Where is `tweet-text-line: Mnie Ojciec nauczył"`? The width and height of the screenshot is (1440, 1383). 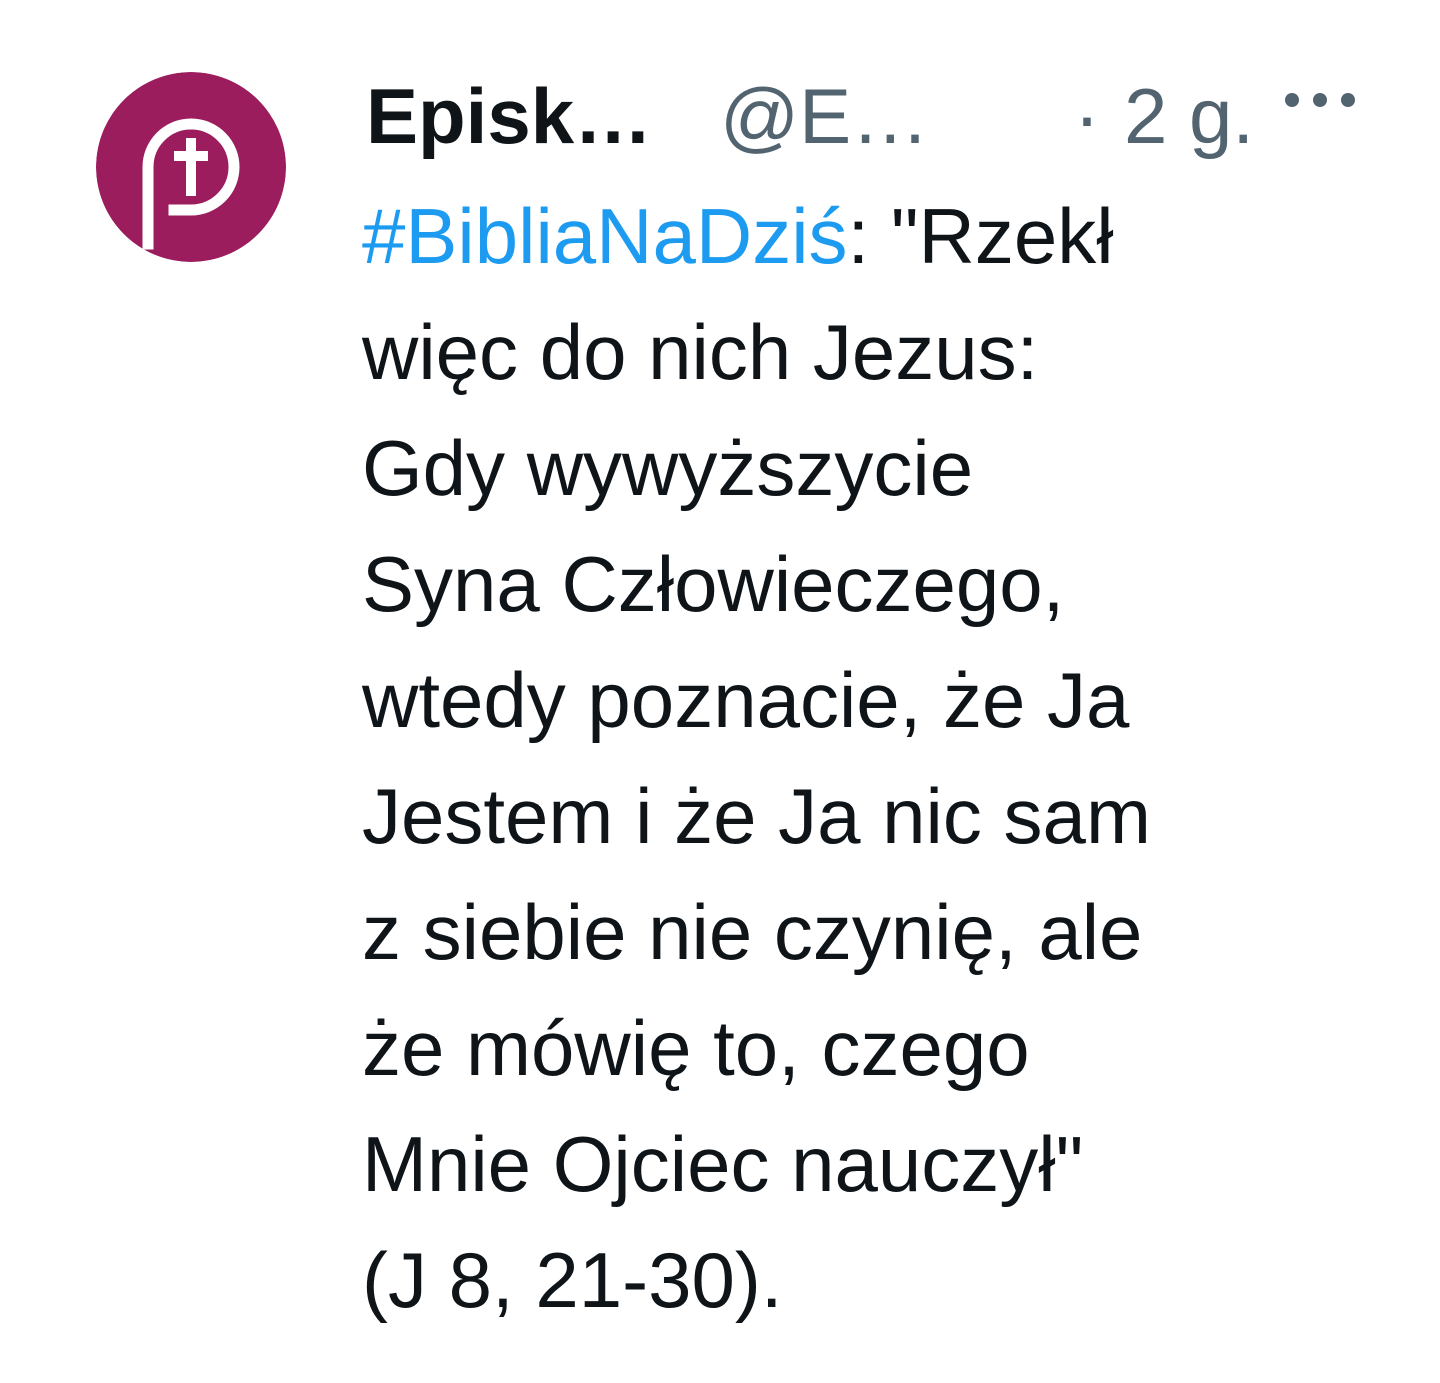
tweet-text-line: Mnie Ojciec nauczył" is located at coordinates (723, 1164).